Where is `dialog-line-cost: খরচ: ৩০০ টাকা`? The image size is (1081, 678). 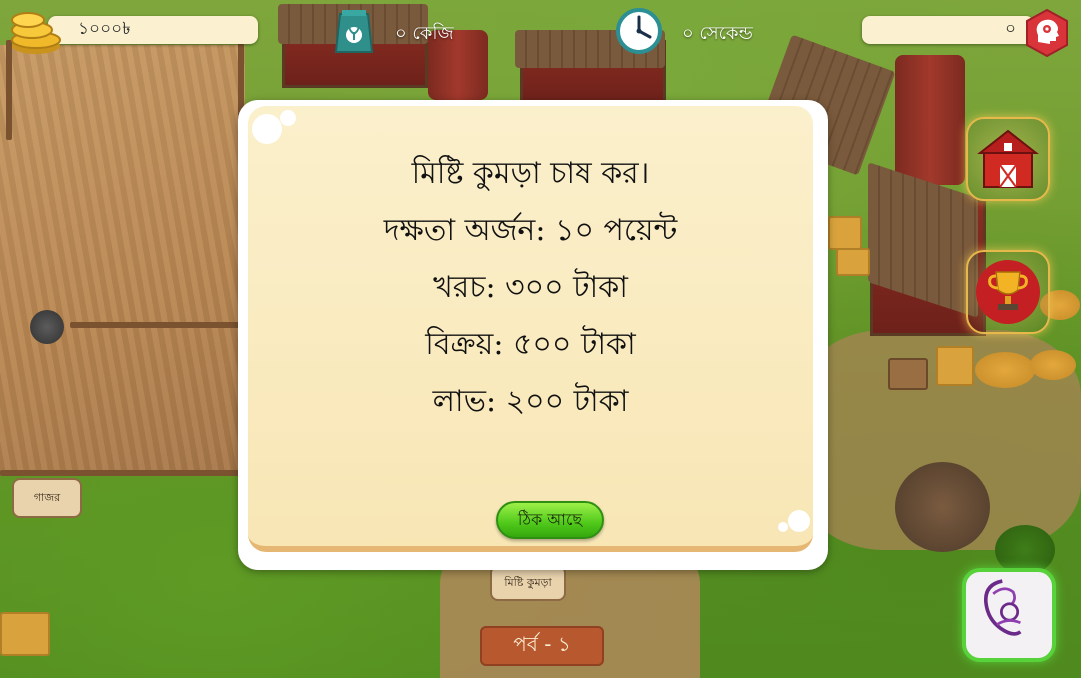 dialog-line-cost: খরচ: ৩০০ টাকা is located at coordinates (530, 287).